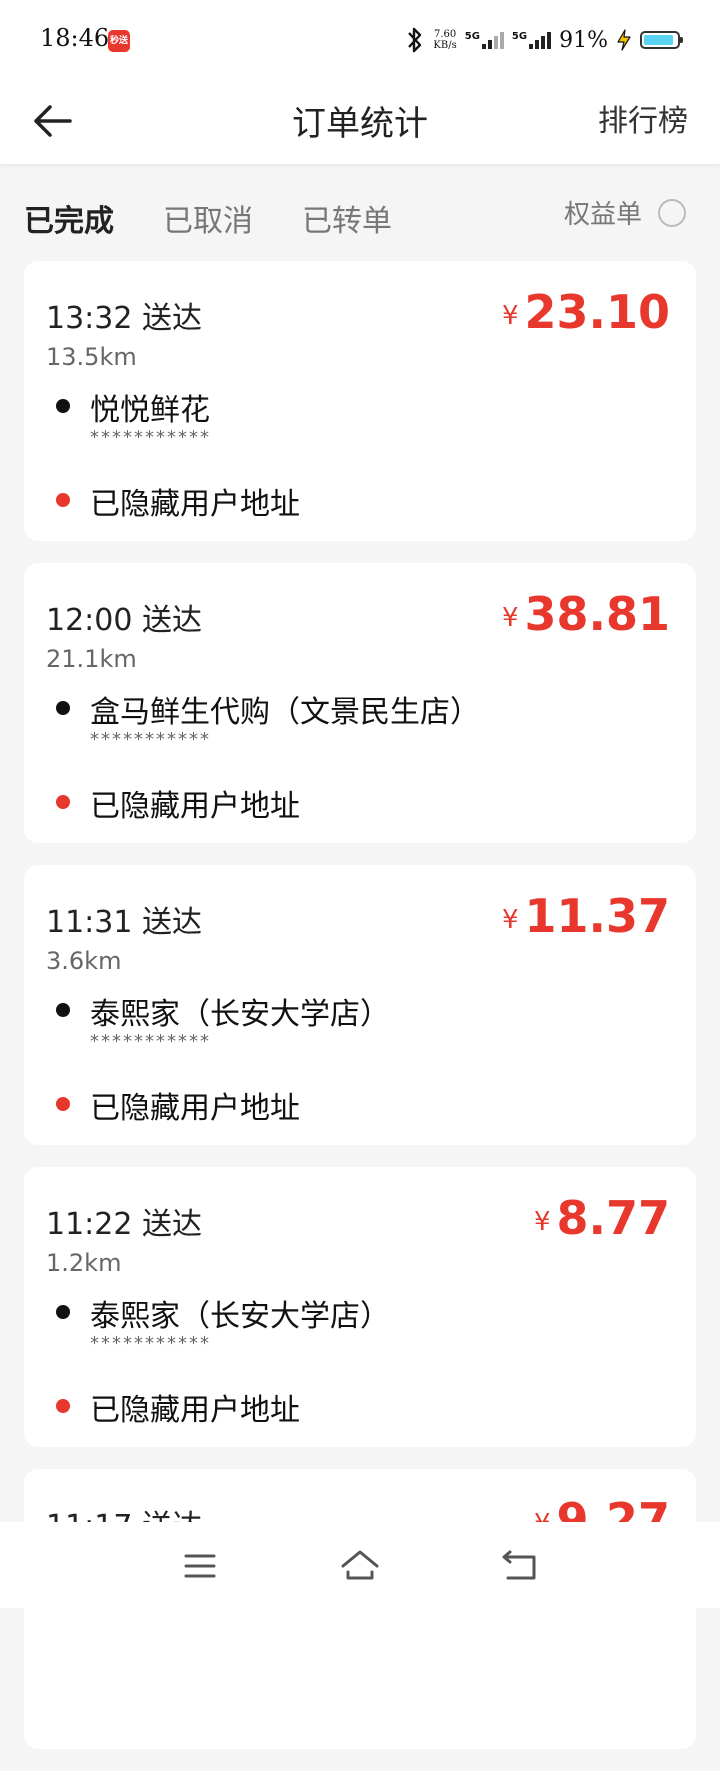 Image resolution: width=720 pixels, height=1771 pixels. What do you see at coordinates (84, 1263) in the screenshot?
I see `order-distance: 1.2km` at bounding box center [84, 1263].